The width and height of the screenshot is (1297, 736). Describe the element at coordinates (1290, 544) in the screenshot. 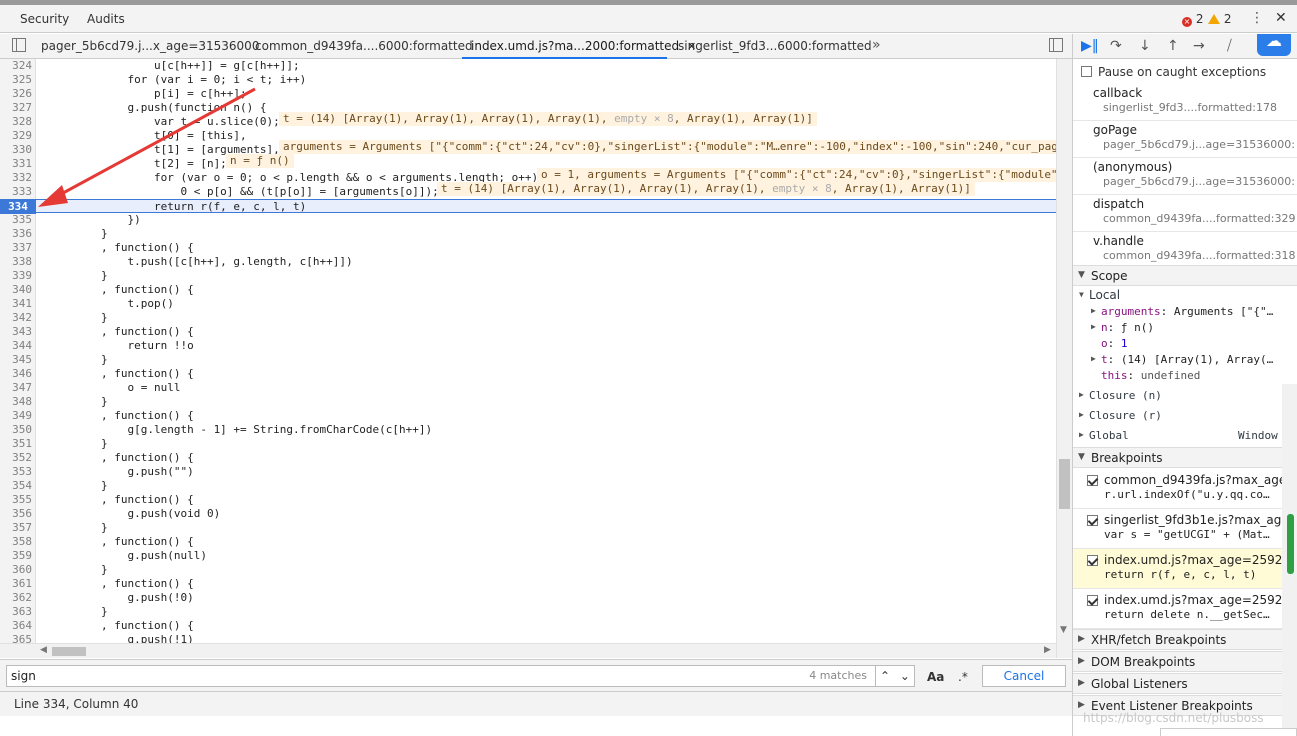

I see `sidebar-scroll-thumb` at that location.